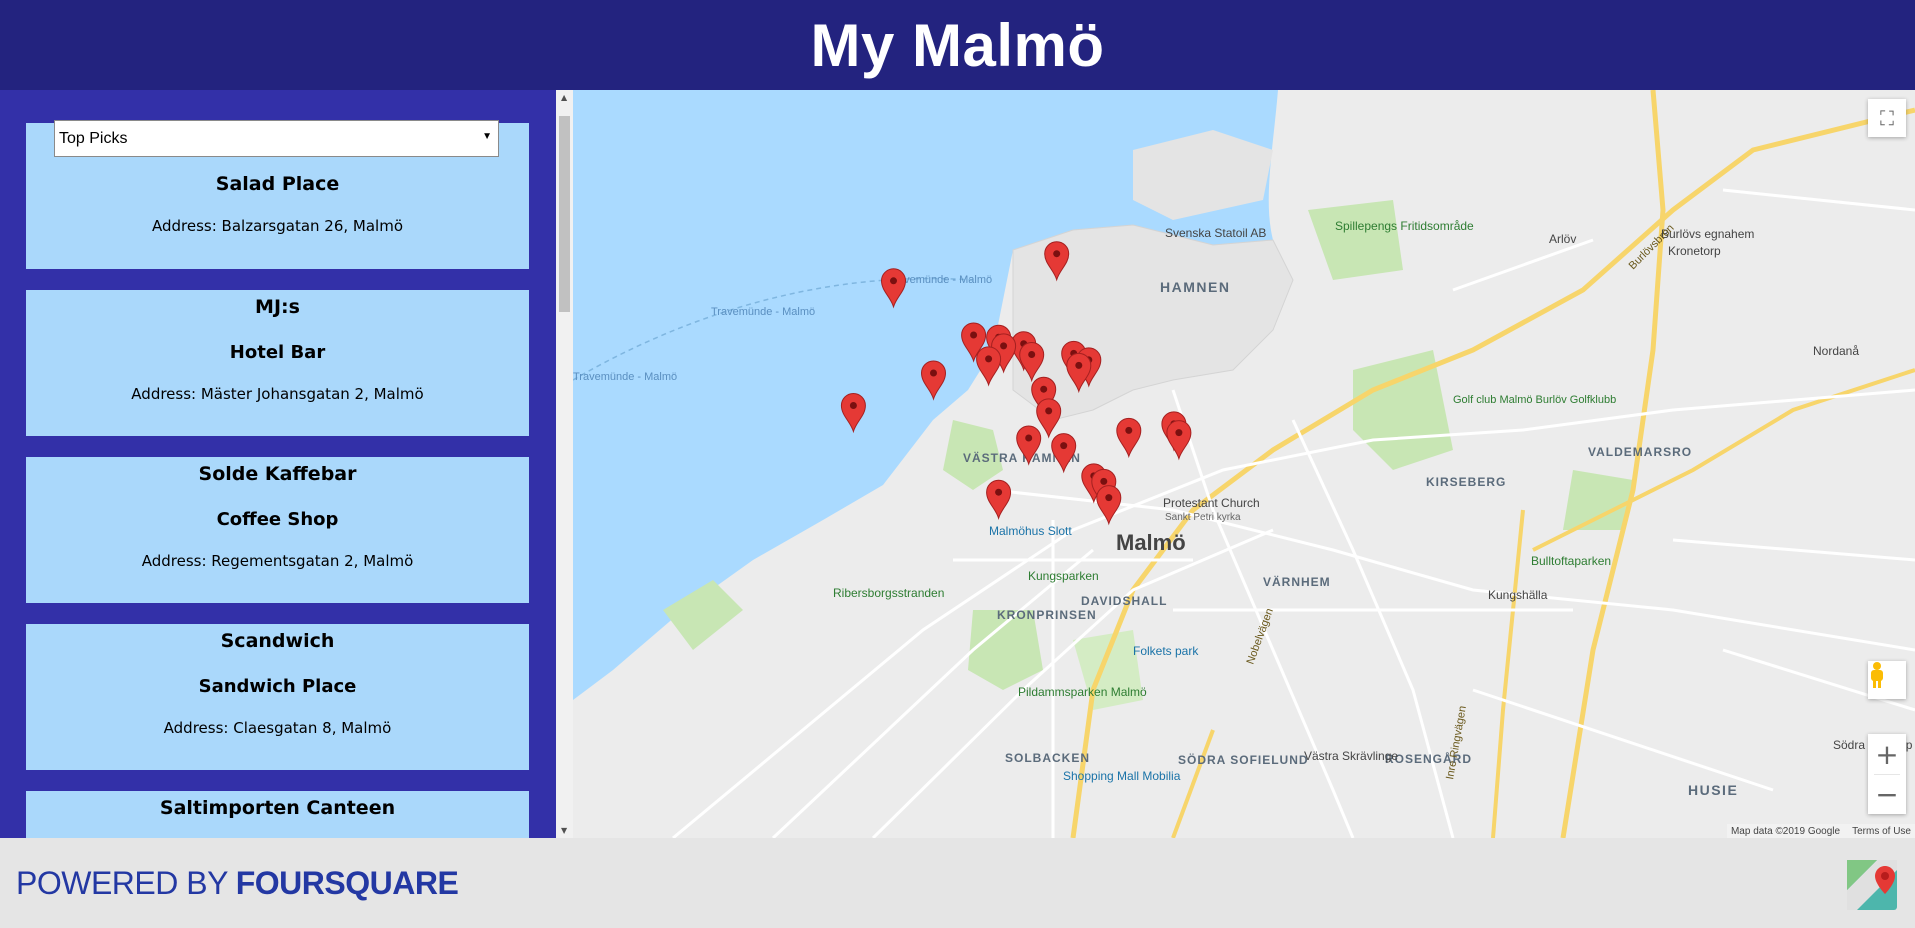  I want to click on street-view-pegman, so click(1887, 680).